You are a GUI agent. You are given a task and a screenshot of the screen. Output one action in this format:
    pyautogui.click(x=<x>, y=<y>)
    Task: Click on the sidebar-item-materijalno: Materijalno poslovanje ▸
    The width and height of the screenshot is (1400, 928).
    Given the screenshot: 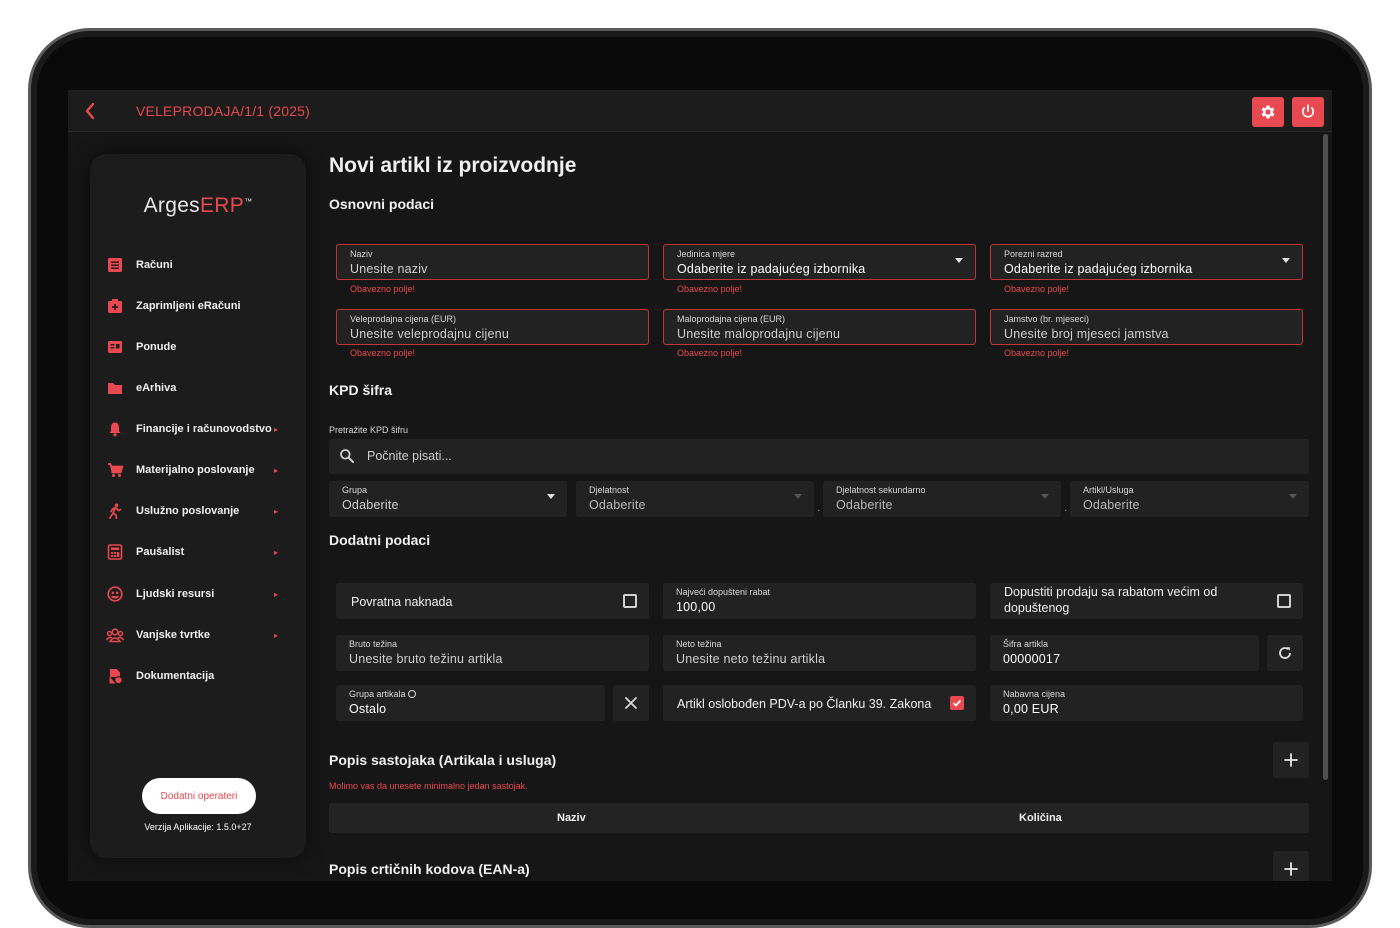 What is the action you would take?
    pyautogui.click(x=199, y=470)
    